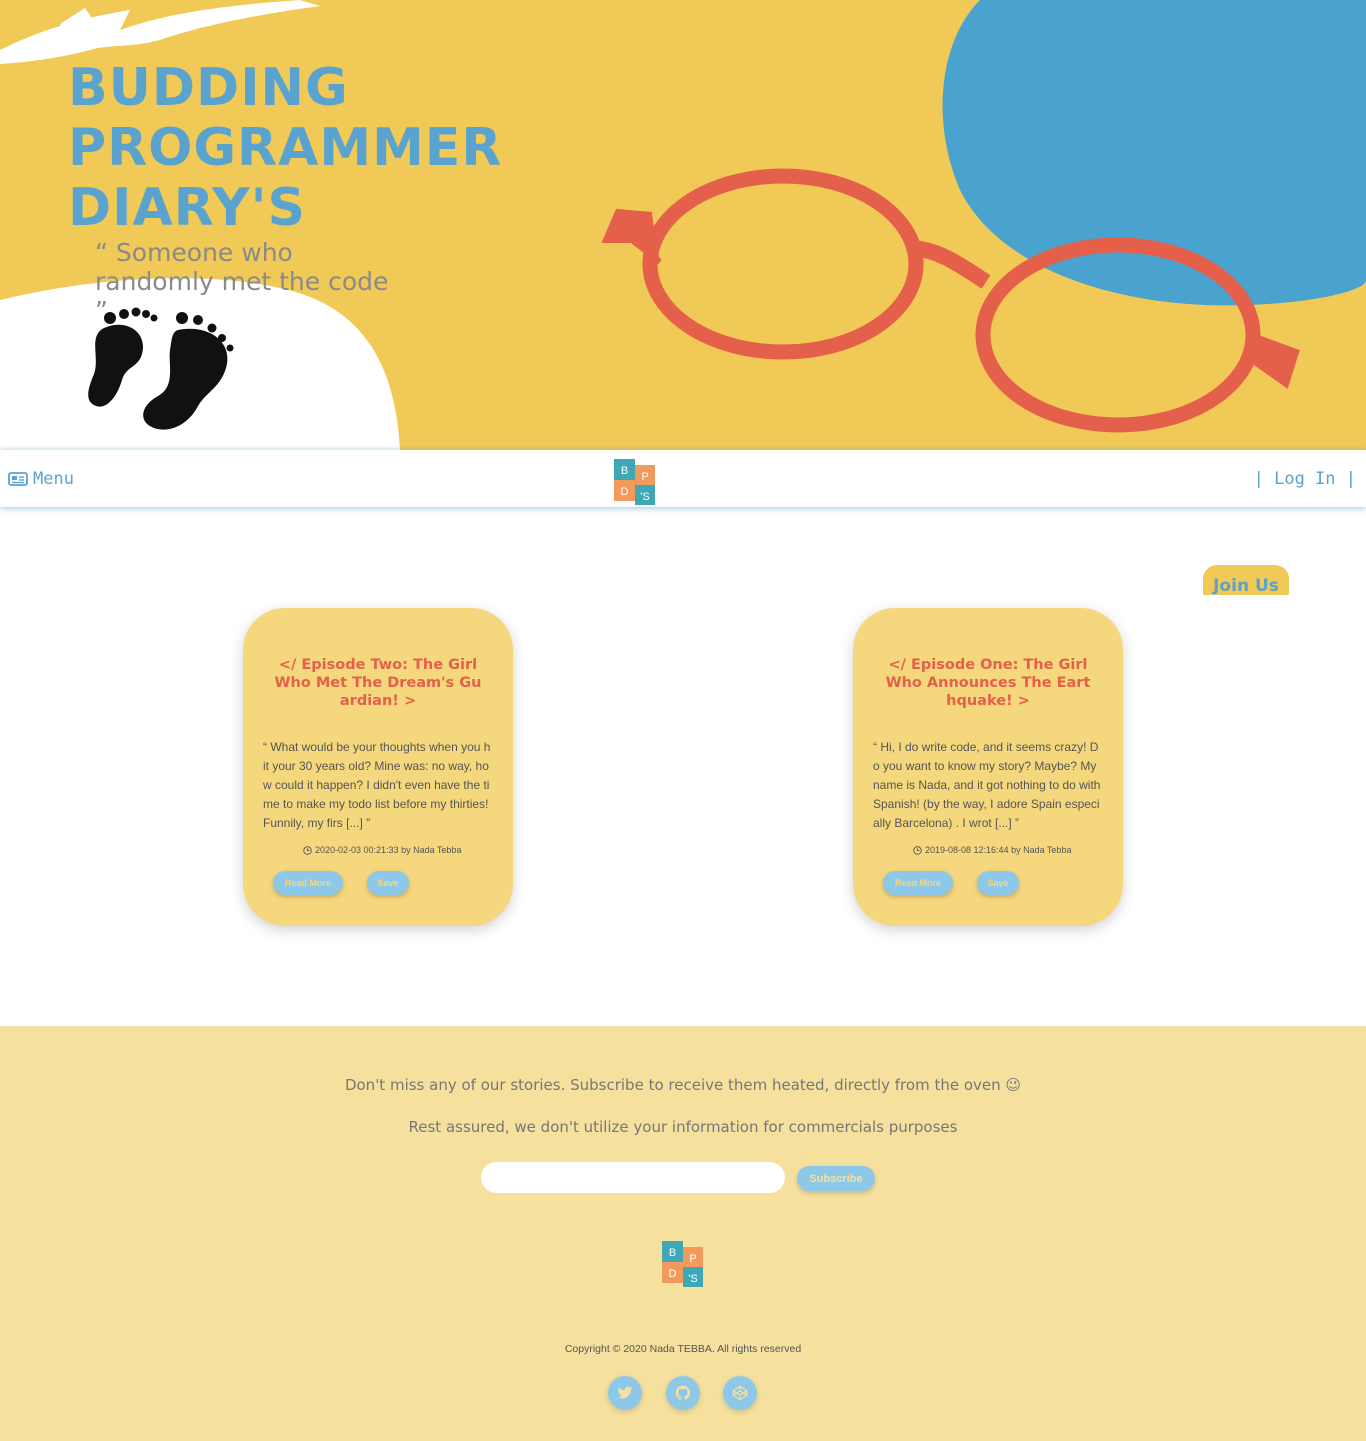  I want to click on menu-button: Menu, so click(41, 479).